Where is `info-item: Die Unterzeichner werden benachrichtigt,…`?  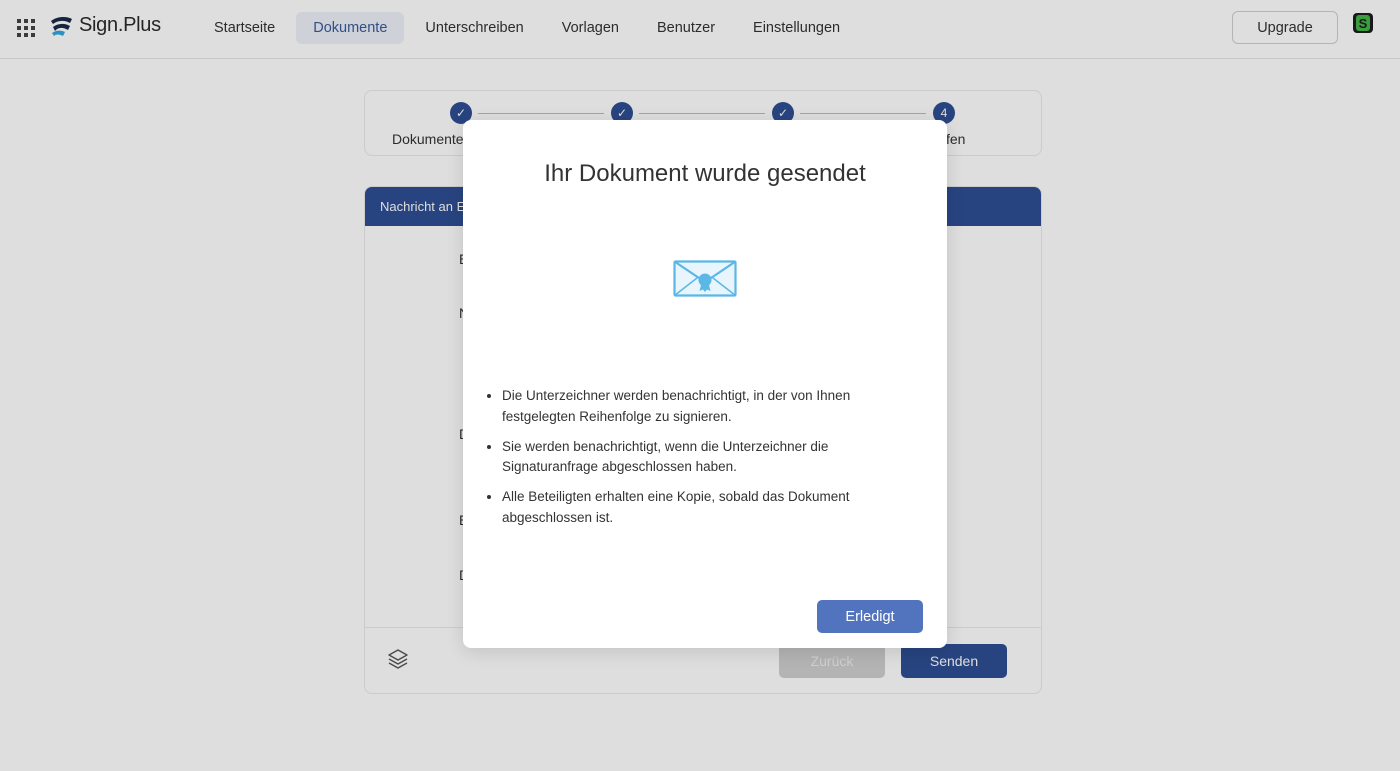 info-item: Die Unterzeichner werden benachrichtigt,… is located at coordinates (702, 406).